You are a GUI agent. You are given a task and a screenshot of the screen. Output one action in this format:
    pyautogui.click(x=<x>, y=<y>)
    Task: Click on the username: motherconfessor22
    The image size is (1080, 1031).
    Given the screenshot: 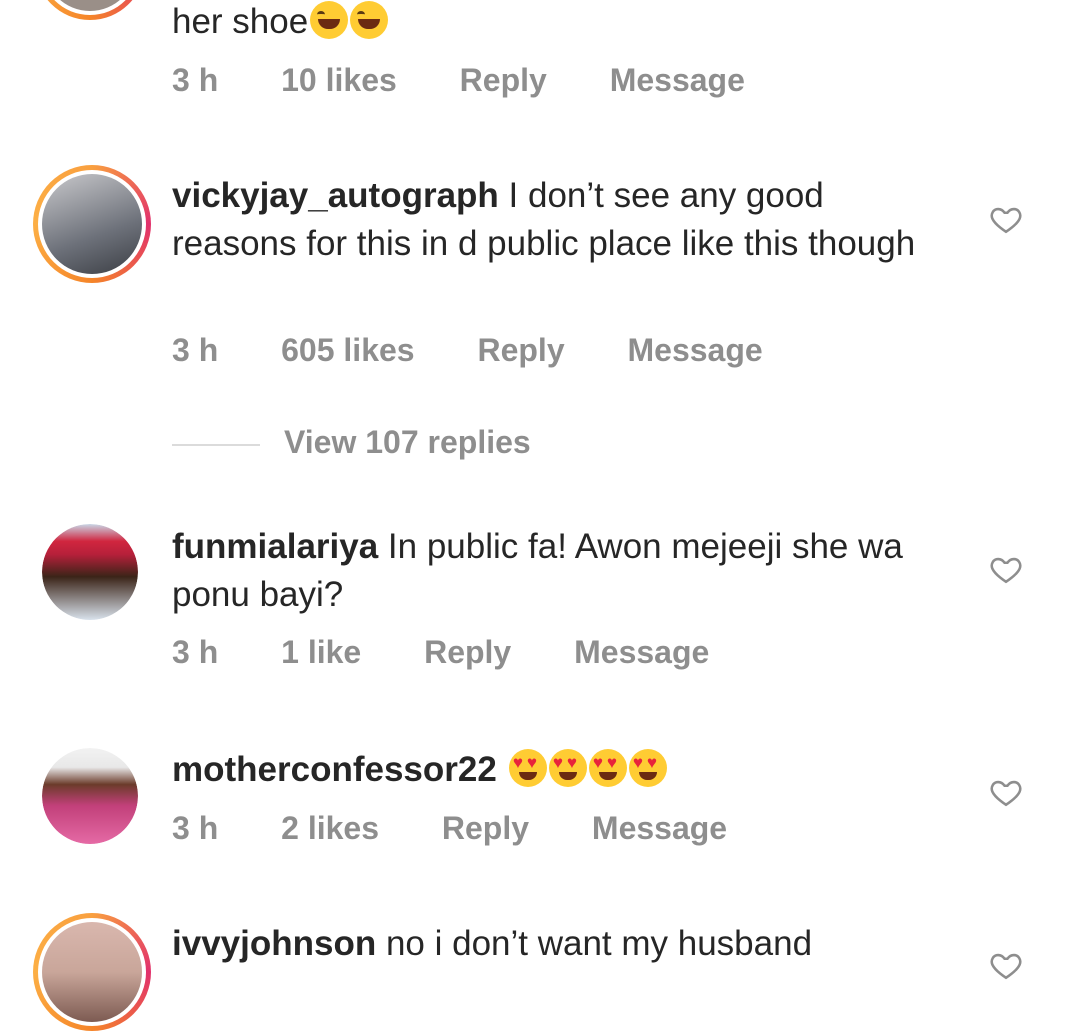 What is the action you would take?
    pyautogui.click(x=334, y=769)
    